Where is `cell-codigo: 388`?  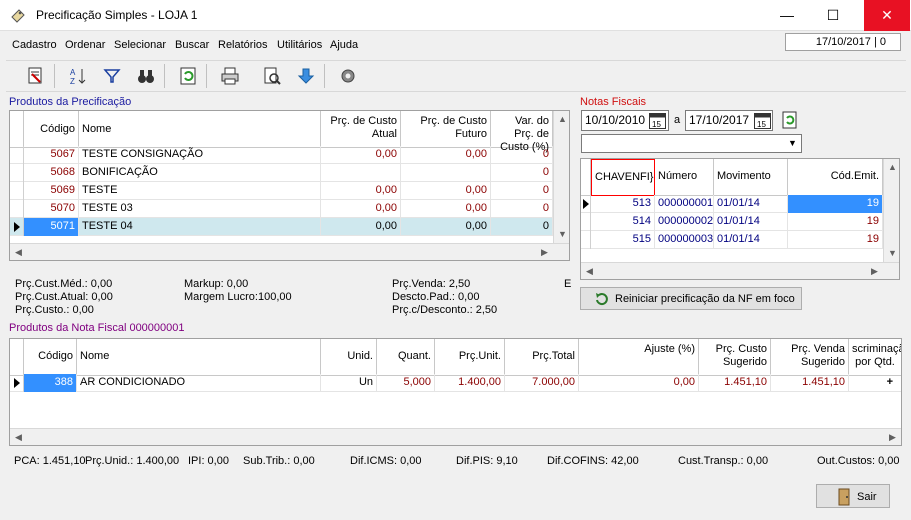 cell-codigo: 388 is located at coordinates (50, 383).